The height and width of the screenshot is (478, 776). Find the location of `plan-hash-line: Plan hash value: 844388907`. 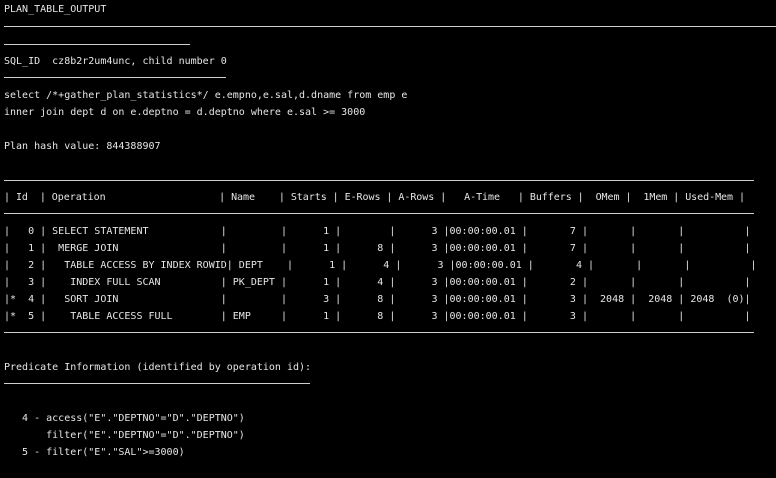

plan-hash-line: Plan hash value: 844388907 is located at coordinates (82, 146).